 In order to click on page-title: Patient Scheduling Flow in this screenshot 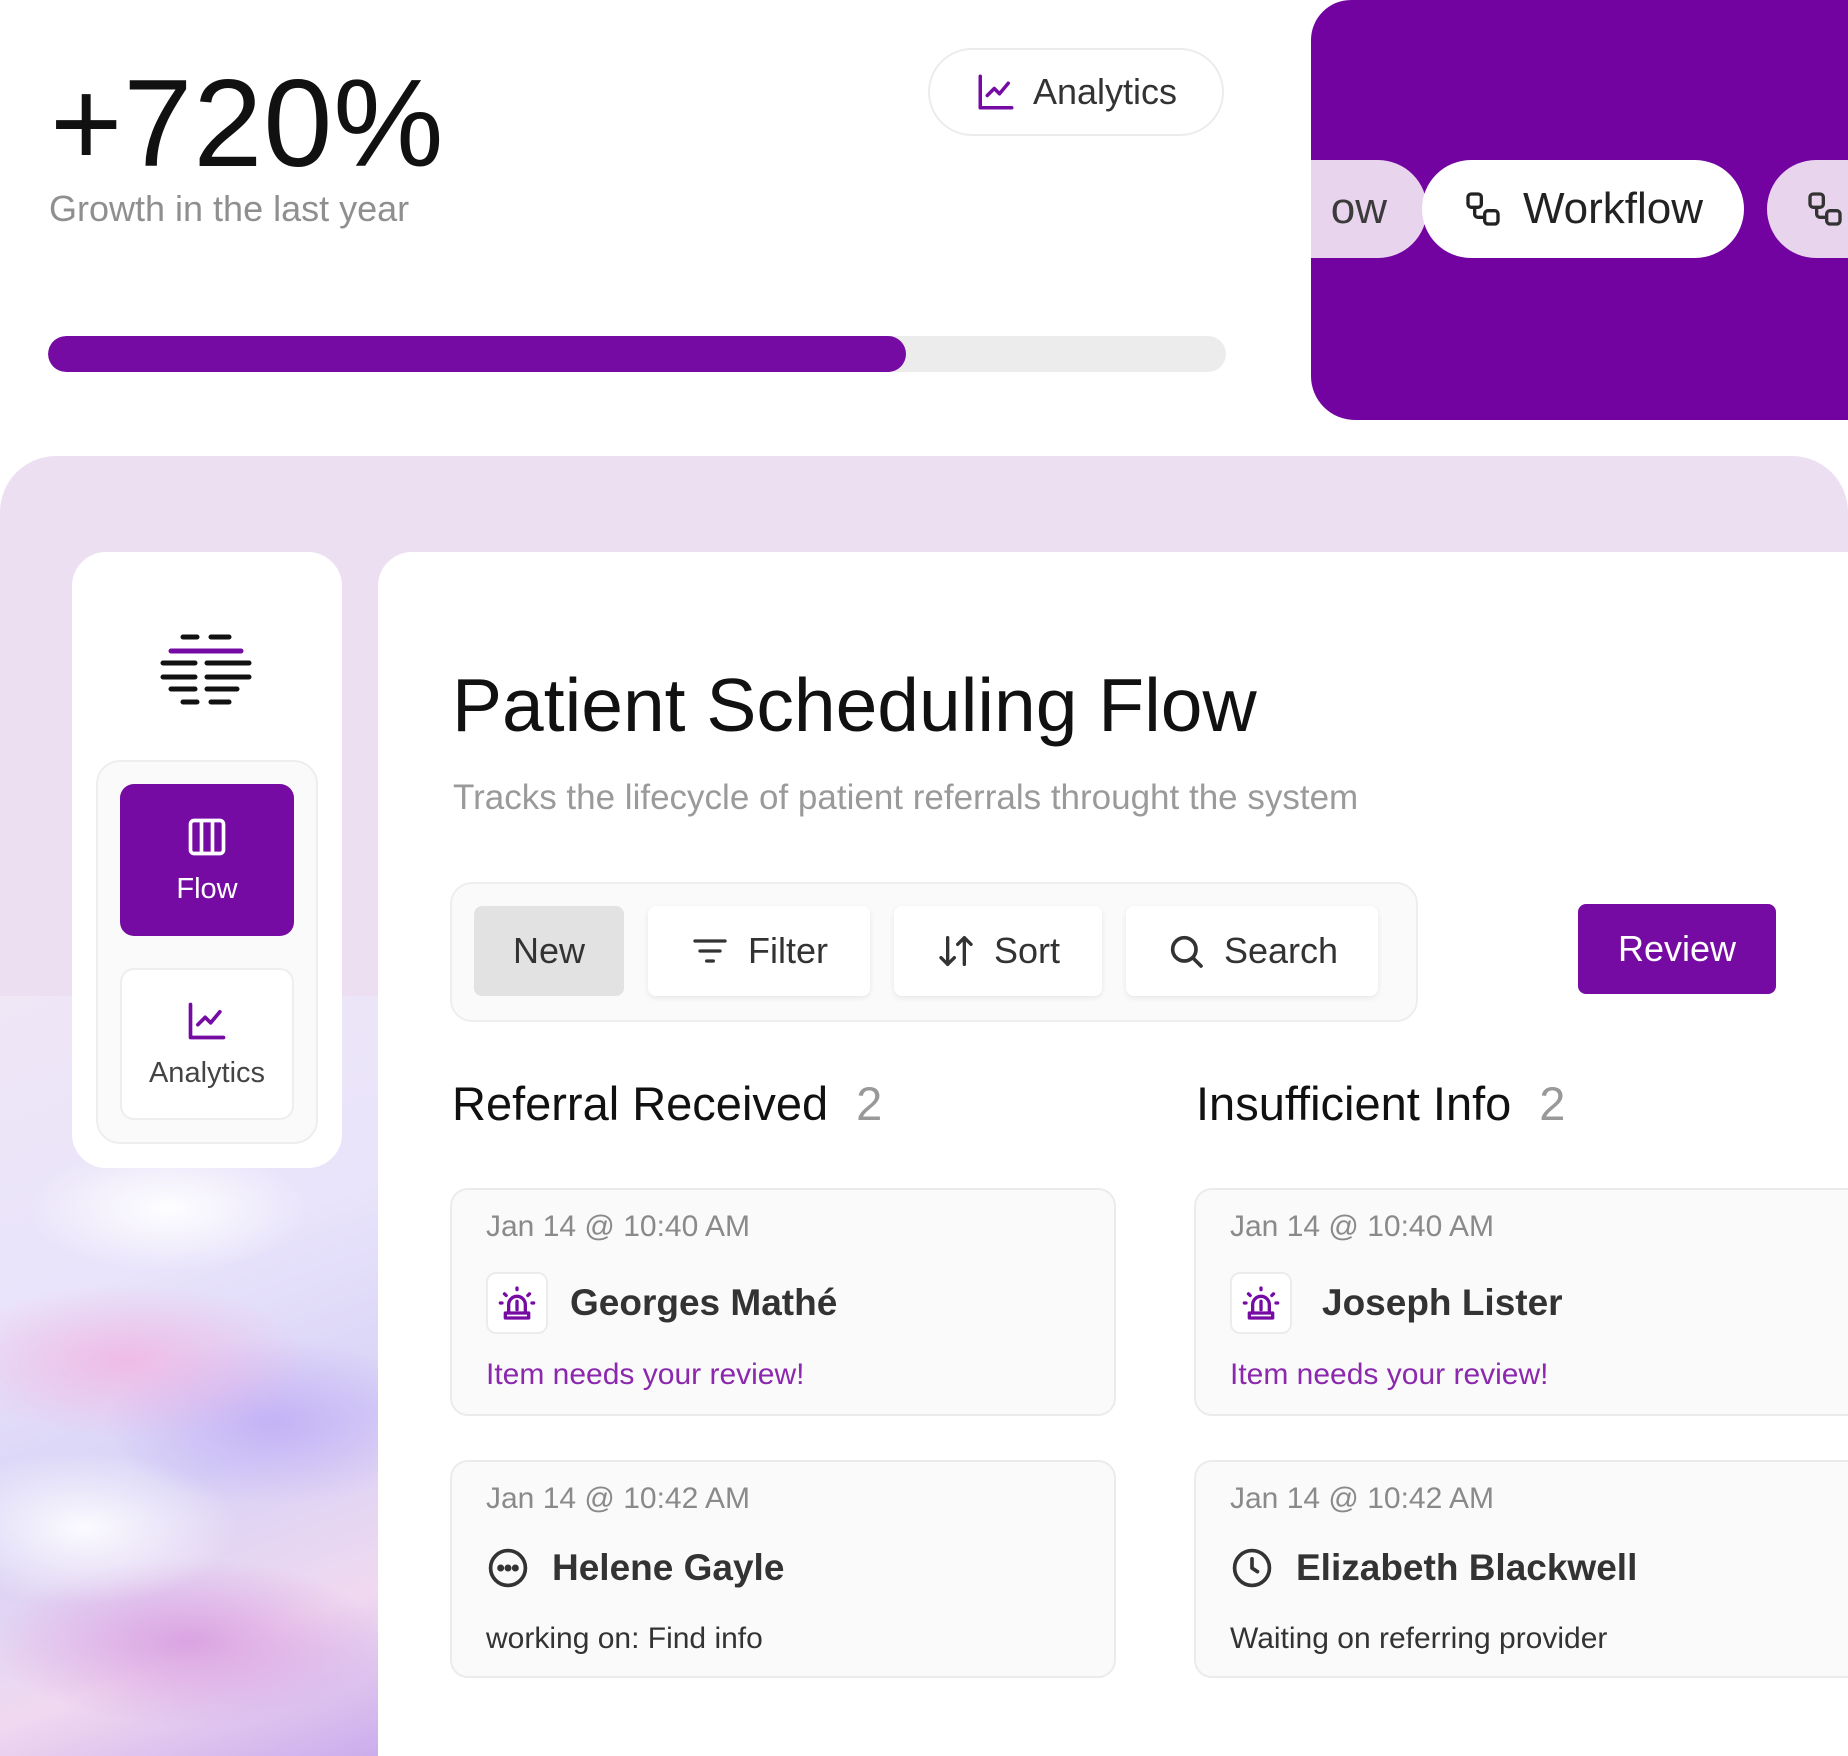, I will do `click(854, 705)`.